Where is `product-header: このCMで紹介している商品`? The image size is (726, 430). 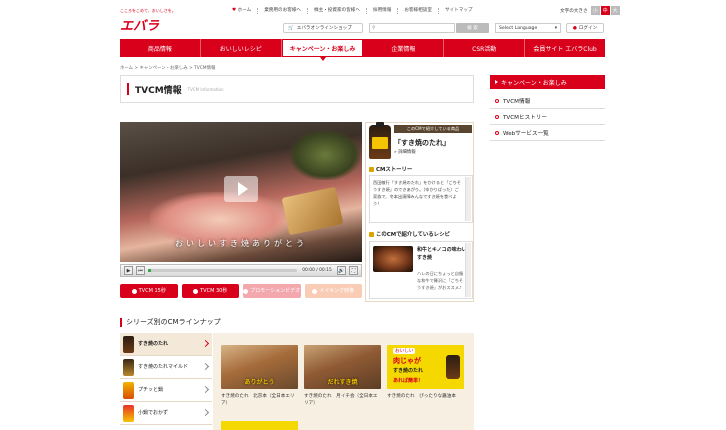
product-header: このCMで紹介している商品 is located at coordinates (433, 129).